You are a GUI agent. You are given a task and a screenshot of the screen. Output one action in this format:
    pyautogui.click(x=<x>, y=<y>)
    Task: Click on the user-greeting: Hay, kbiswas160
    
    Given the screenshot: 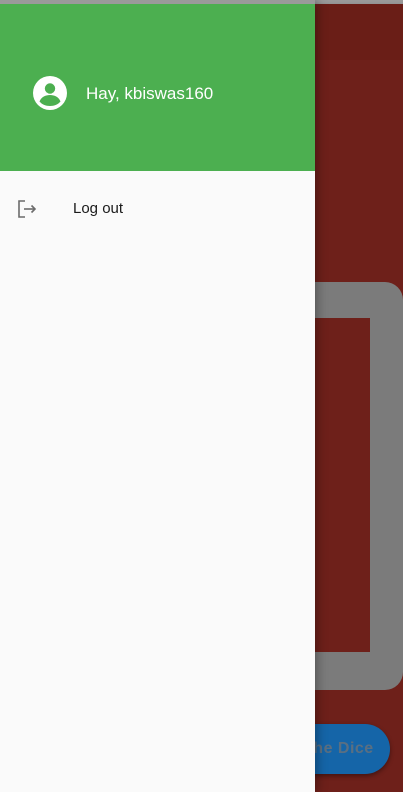 What is the action you would take?
    pyautogui.click(x=150, y=93)
    